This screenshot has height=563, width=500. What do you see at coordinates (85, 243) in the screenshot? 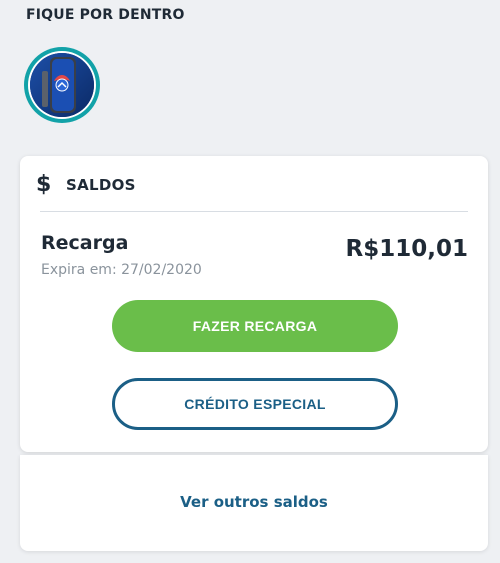
I see `balance-label: Recarga` at bounding box center [85, 243].